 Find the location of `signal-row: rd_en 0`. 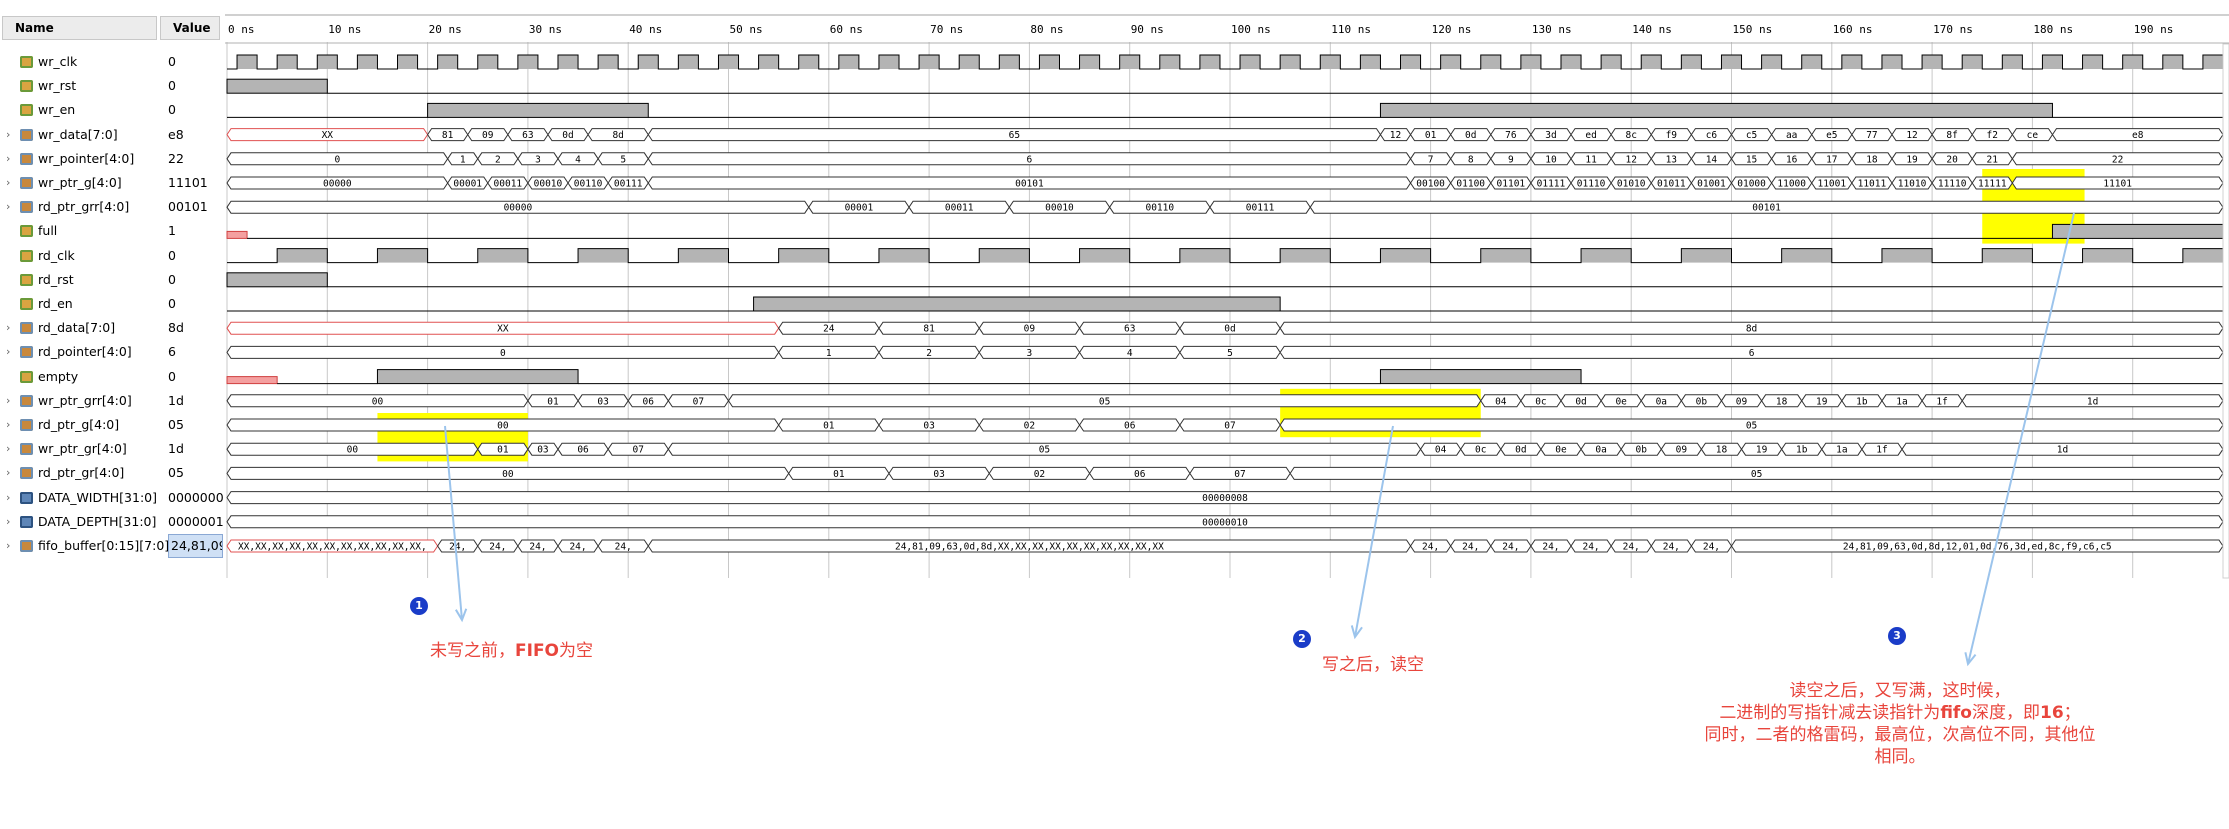

signal-row: rd_en 0 is located at coordinates (112, 304).